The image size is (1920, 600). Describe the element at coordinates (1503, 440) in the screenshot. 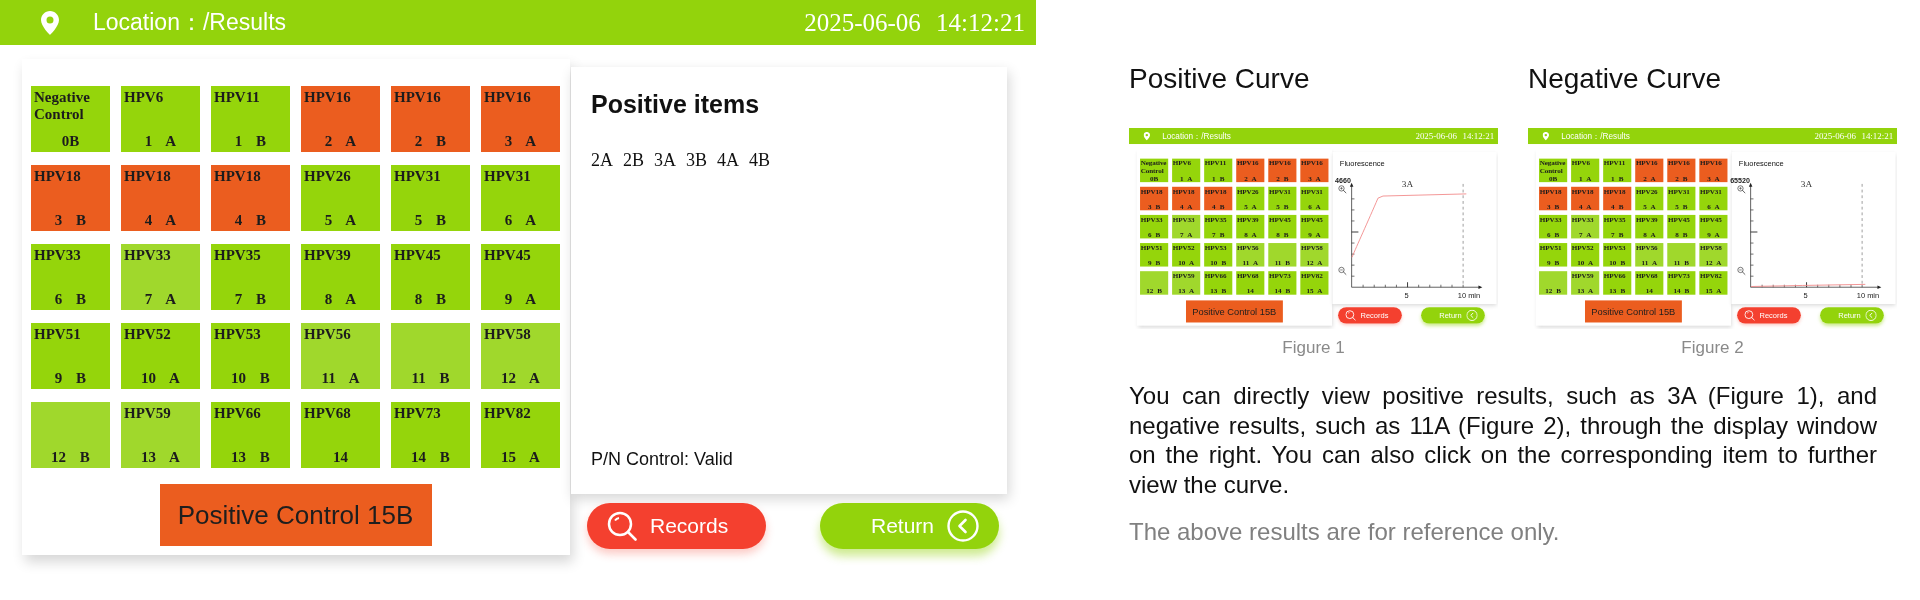

I see `description-text: You can directly view positive results, such as 3A (Figure 1), and negative results, such as 11A (Figure 2), through the display window on the right. You can also click on the corresponding item to further view the curve.` at that location.